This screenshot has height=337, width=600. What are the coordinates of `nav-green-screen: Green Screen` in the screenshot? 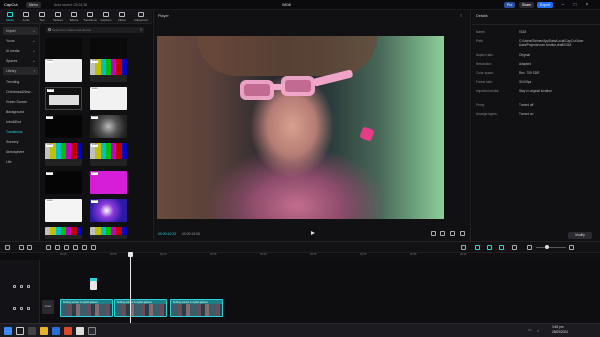 It's located at (20, 102).